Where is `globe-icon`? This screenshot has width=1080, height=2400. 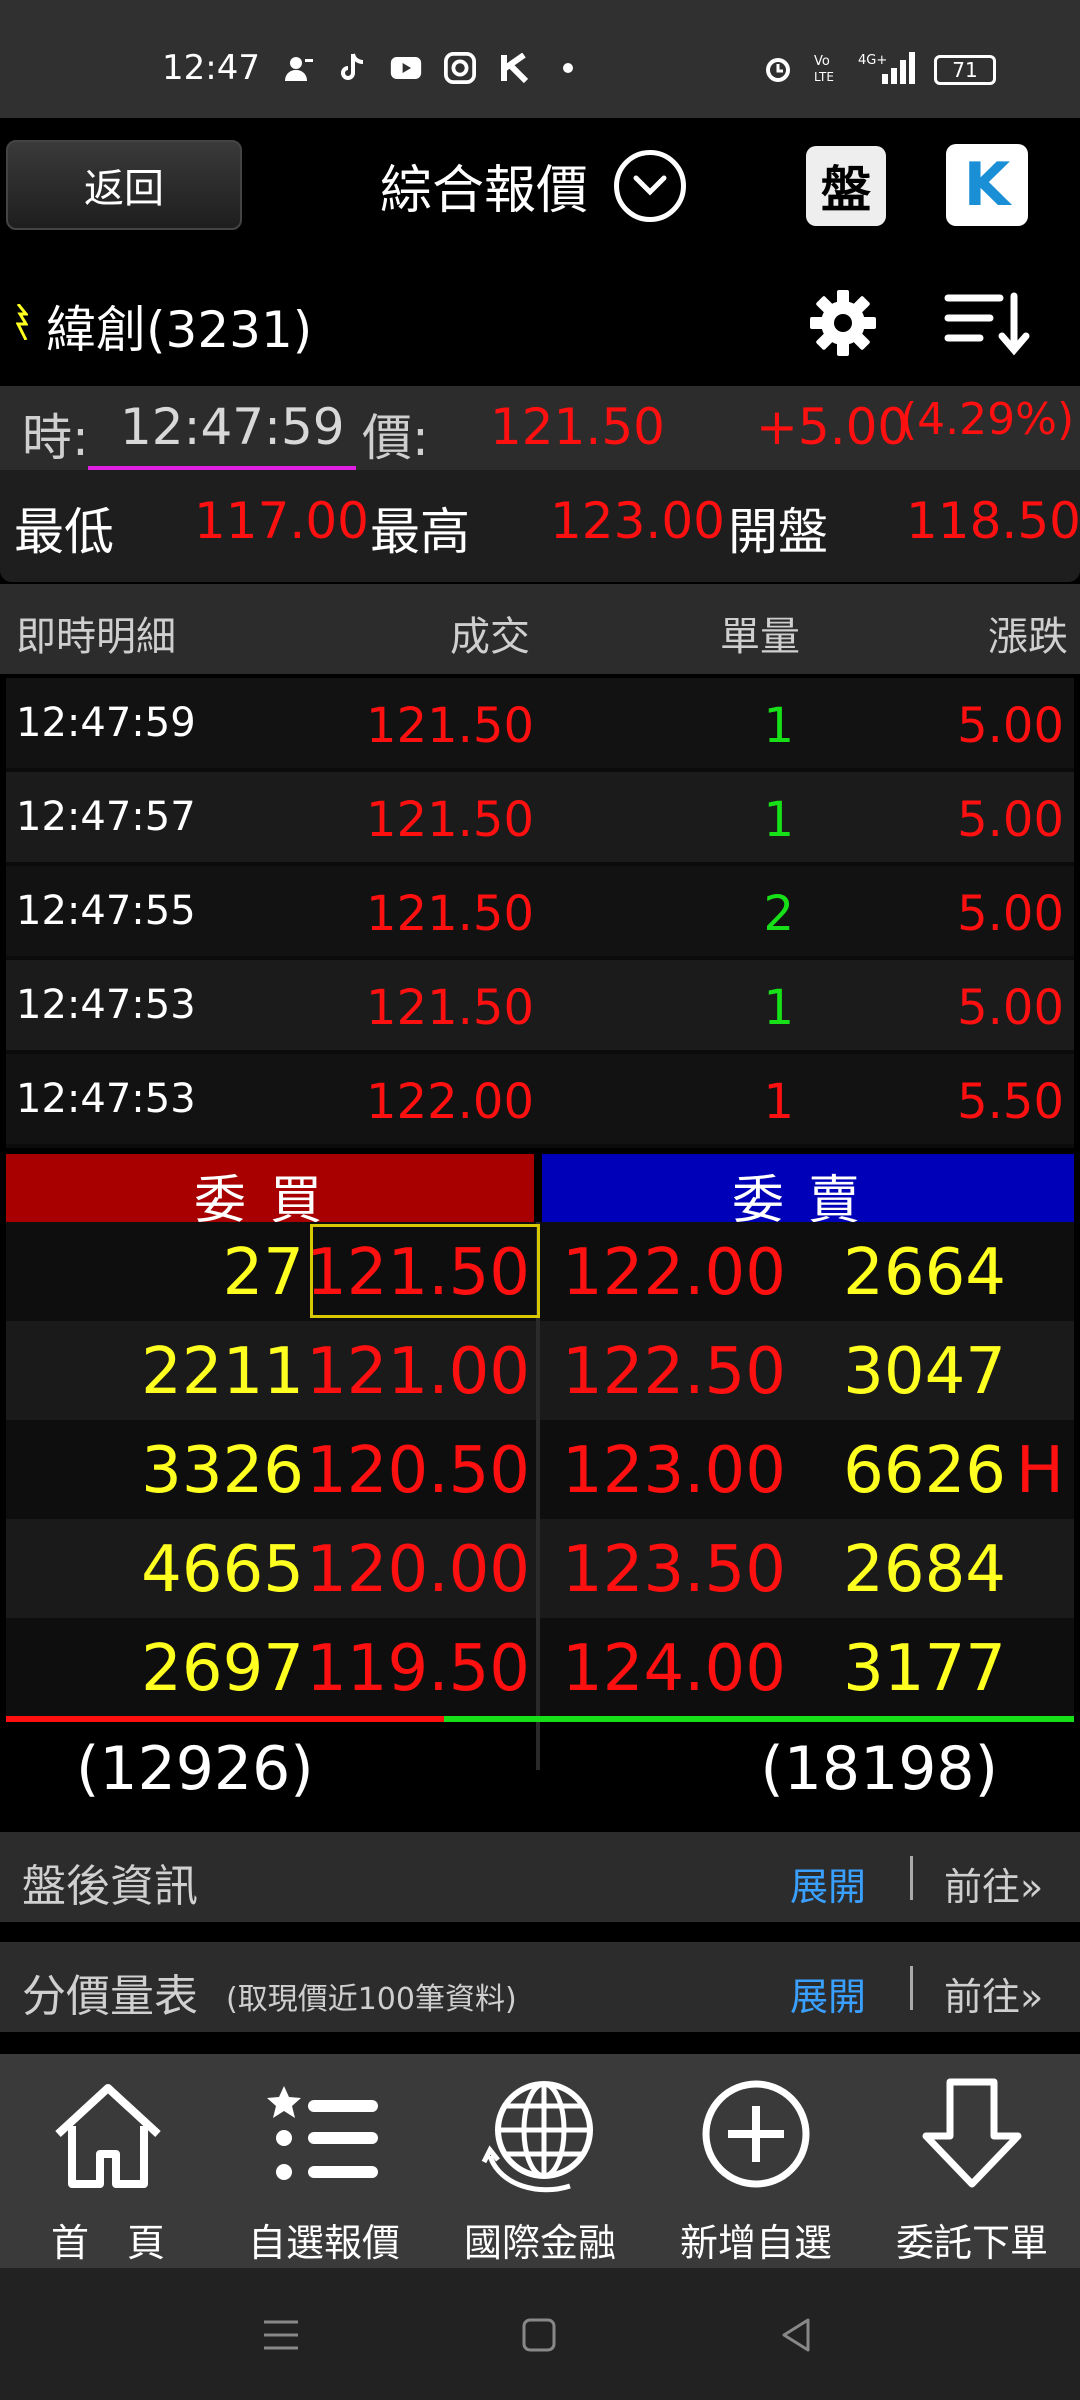
globe-icon is located at coordinates (537, 2137).